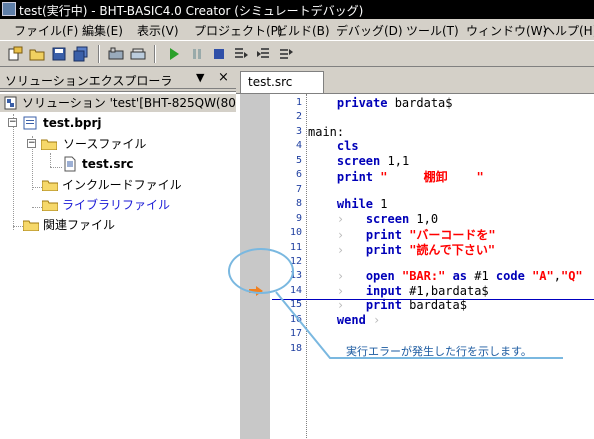 Image resolution: width=594 pixels, height=439 pixels. What do you see at coordinates (369, 30) in the screenshot?
I see `menu-debug: デバッグ(D)` at bounding box center [369, 30].